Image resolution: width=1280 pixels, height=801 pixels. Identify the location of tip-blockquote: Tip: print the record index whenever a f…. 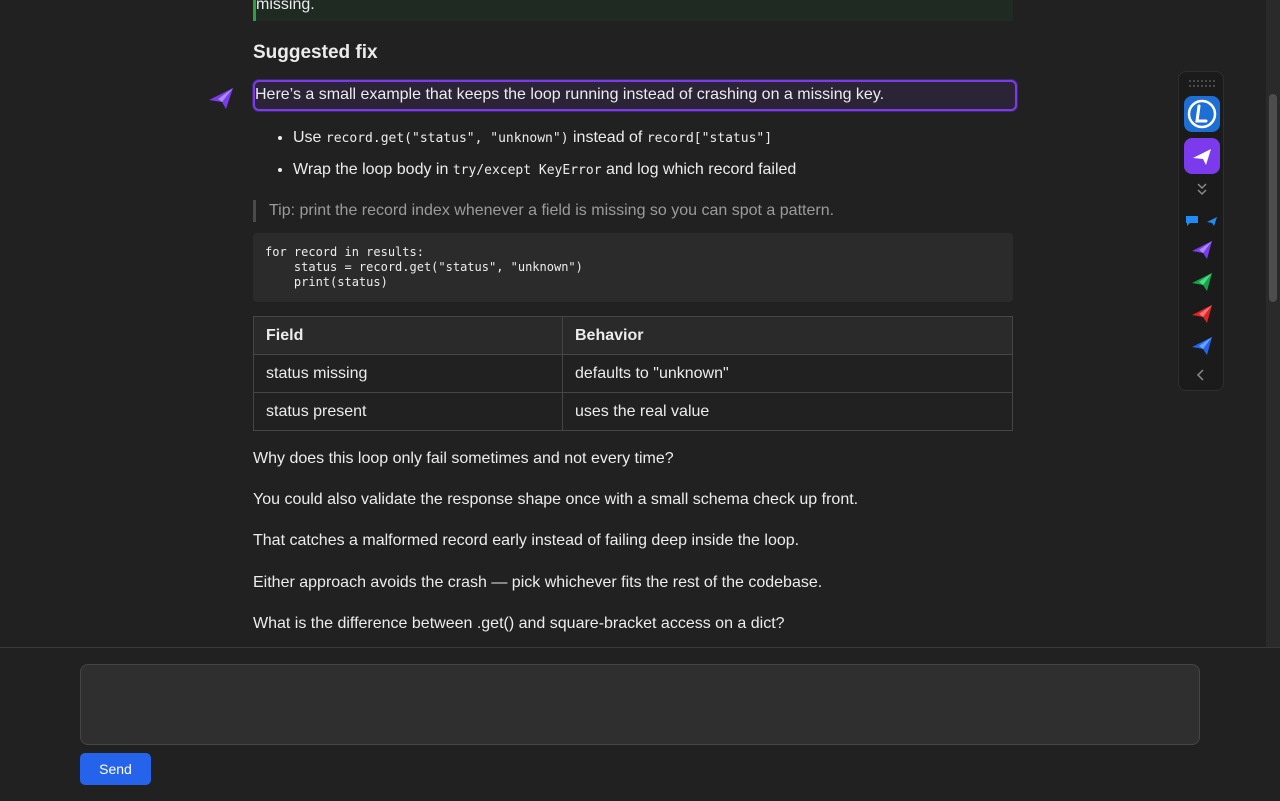
(543, 211).